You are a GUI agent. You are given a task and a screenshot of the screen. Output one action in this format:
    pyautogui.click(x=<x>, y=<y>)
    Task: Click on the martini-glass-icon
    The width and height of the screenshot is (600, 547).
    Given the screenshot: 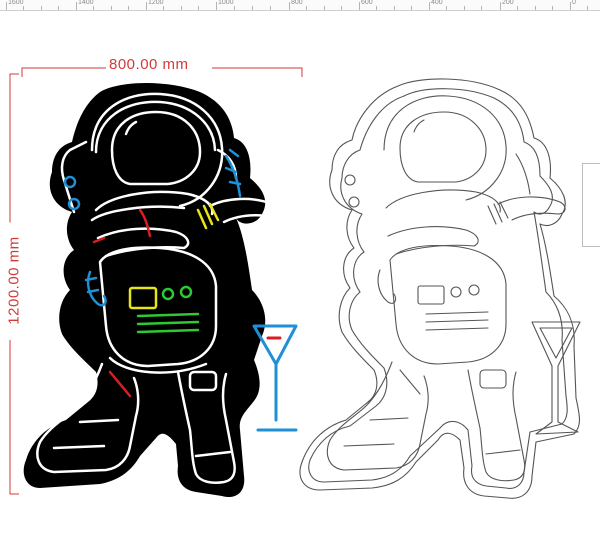 What is the action you would take?
    pyautogui.click(x=275, y=378)
    